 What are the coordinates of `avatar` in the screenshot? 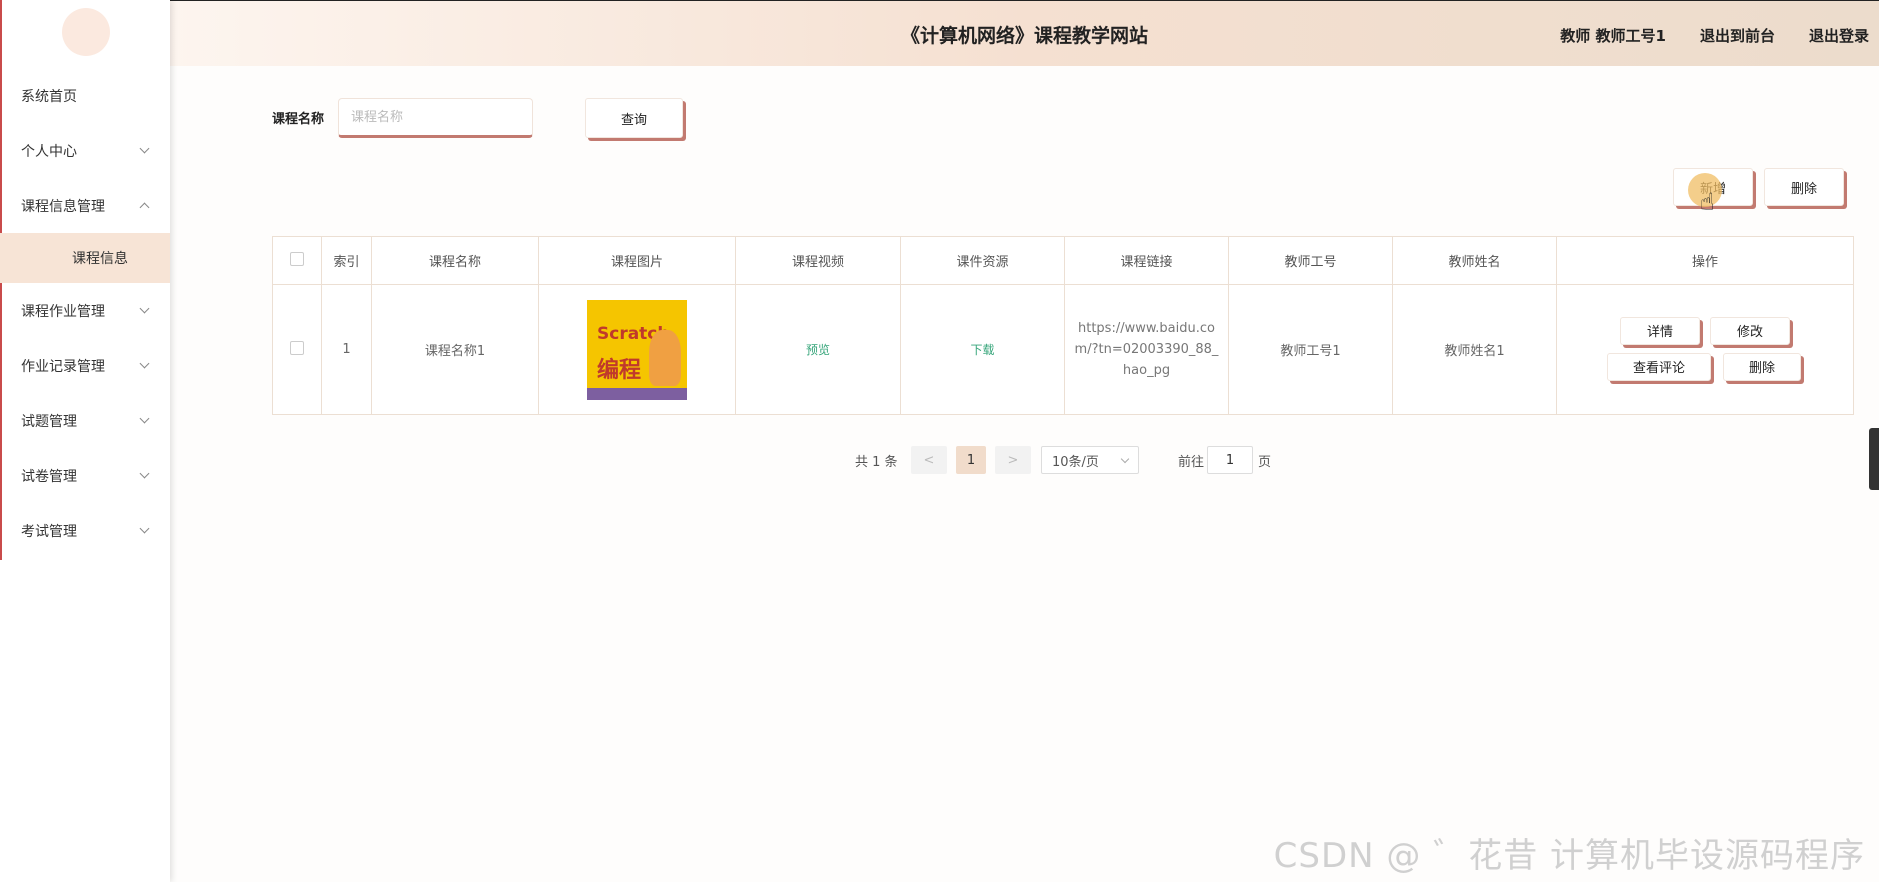 It's located at (86, 32).